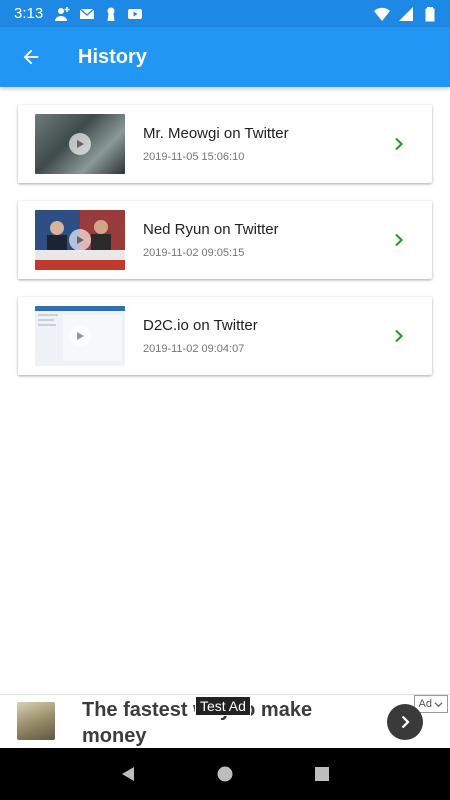  Describe the element at coordinates (36, 721) in the screenshot. I see `ad-image` at that location.